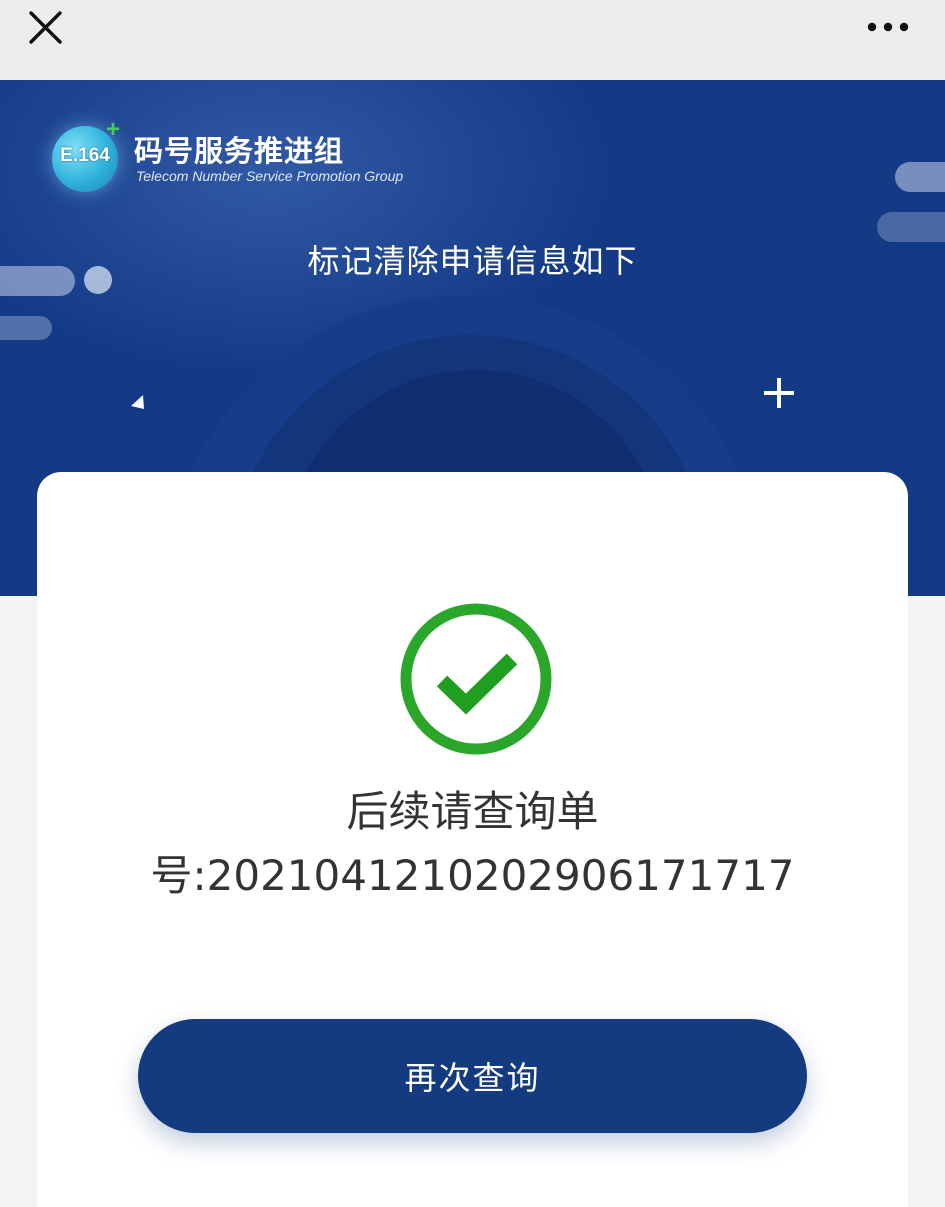 This screenshot has width=945, height=1207. I want to click on more-options-button, so click(890, 27).